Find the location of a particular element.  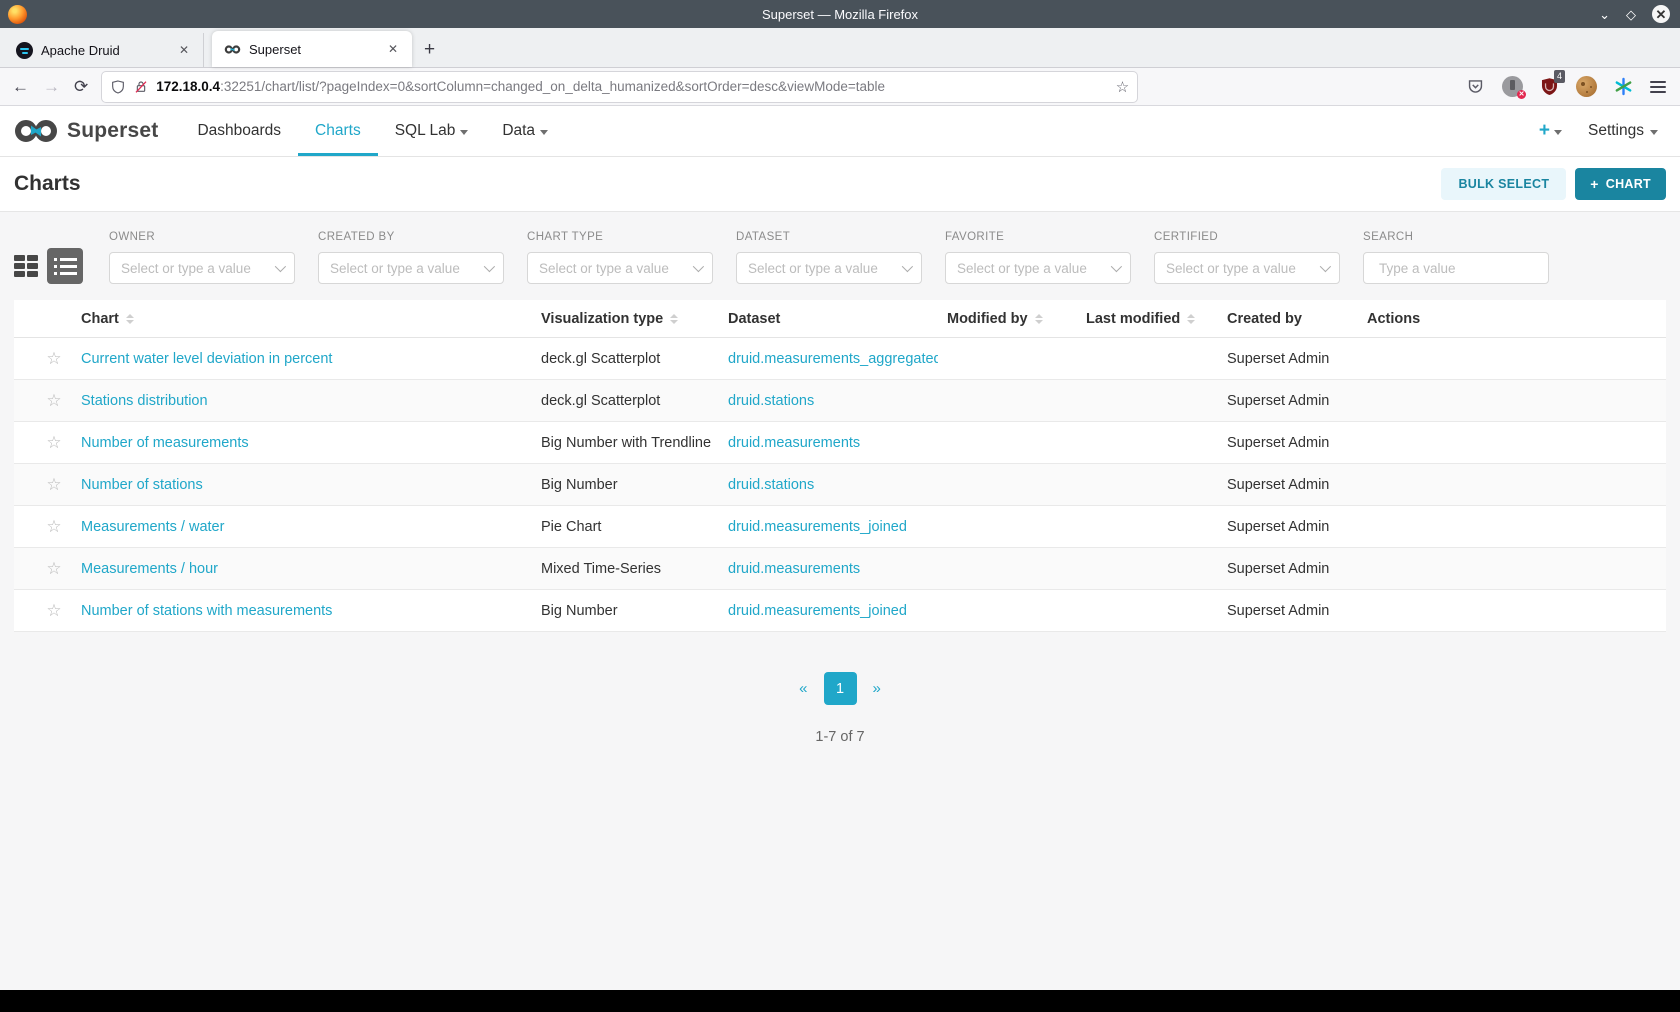

prev-page-button: « is located at coordinates (803, 688).